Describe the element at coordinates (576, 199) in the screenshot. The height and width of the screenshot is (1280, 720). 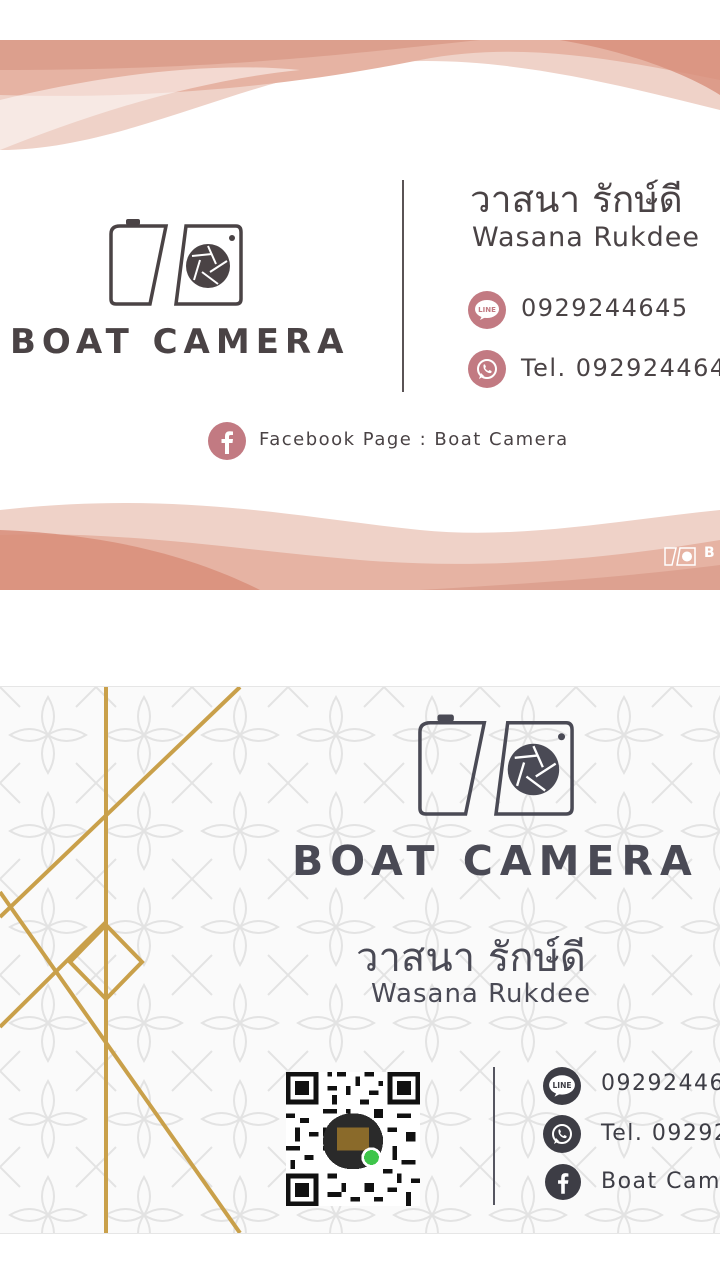
I see `name-thai: วาสนา รักษ์ดี` at that location.